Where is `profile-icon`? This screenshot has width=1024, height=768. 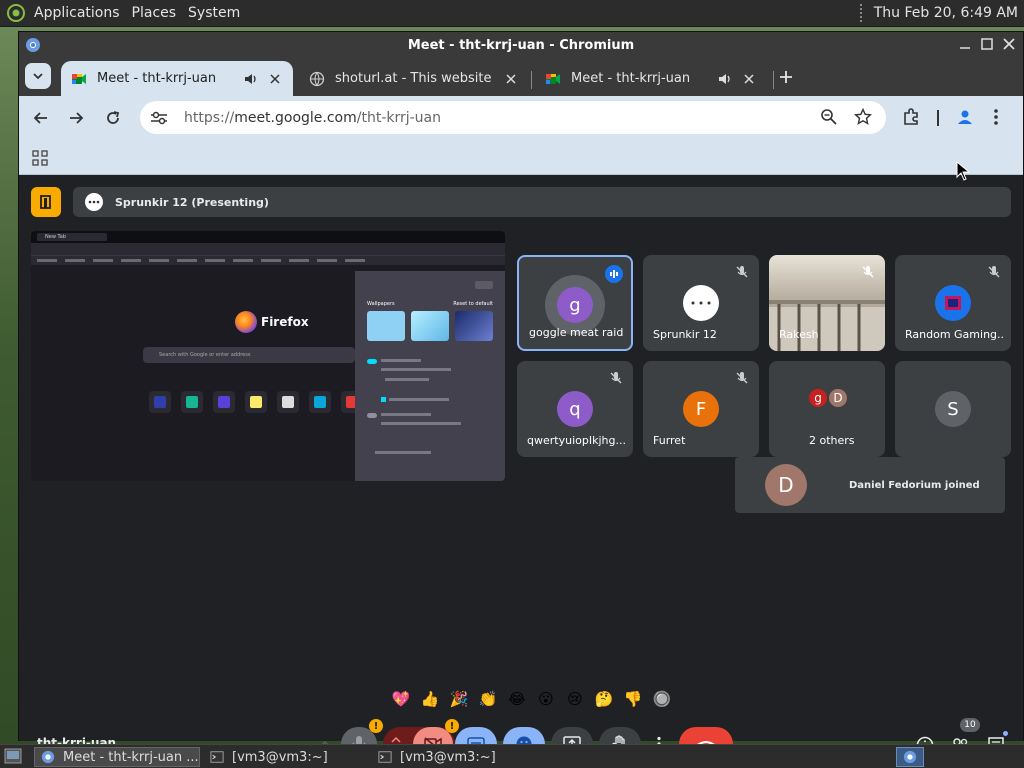
profile-icon is located at coordinates (965, 117).